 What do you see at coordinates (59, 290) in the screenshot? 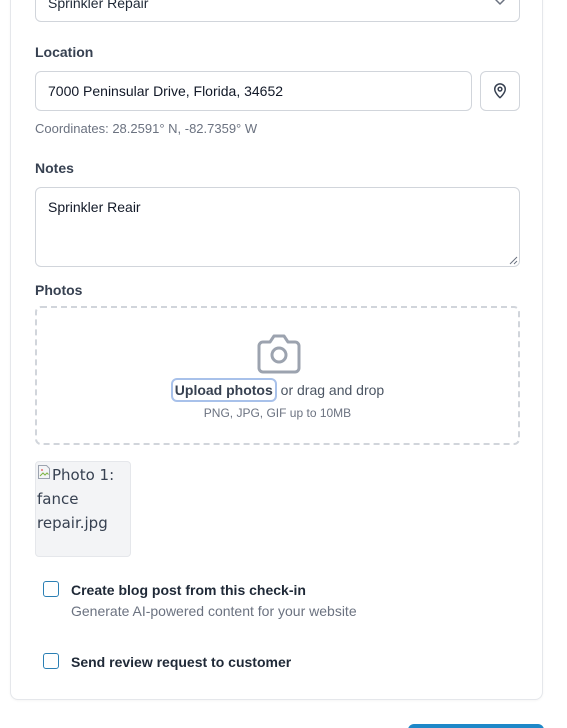
I see `photos-label: Photos` at bounding box center [59, 290].